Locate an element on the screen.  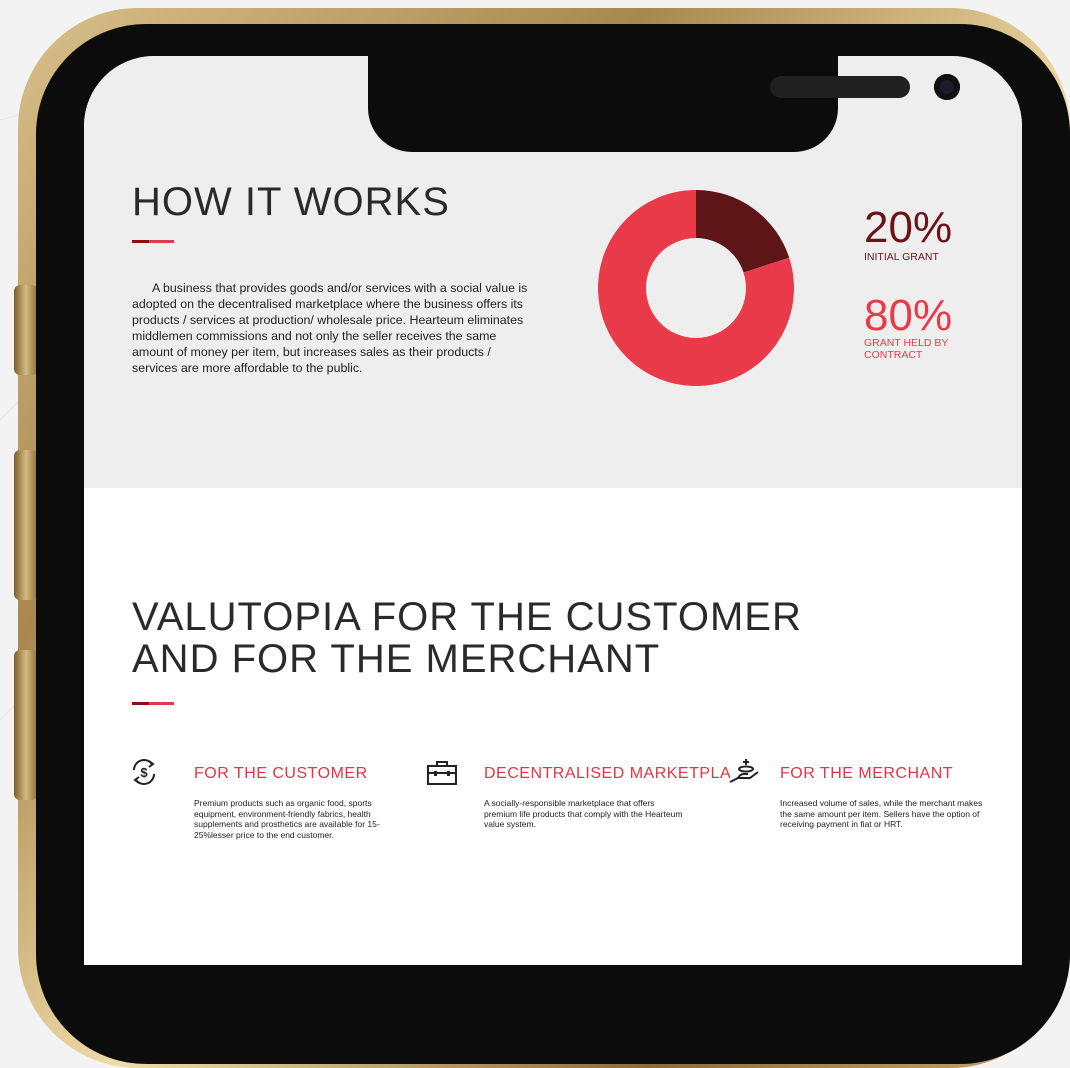
initial-grant-value: 20% is located at coordinates (908, 227).